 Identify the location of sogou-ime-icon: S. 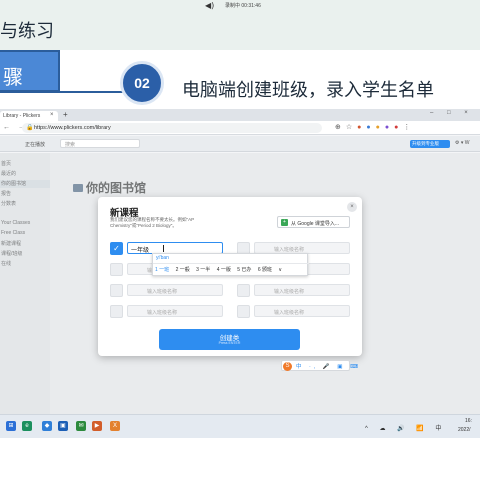
(287, 366).